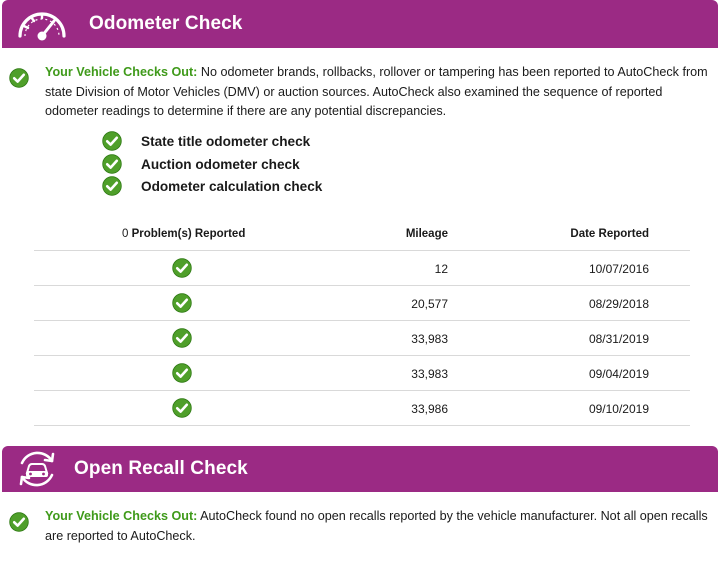  What do you see at coordinates (609, 234) in the screenshot?
I see `date-header: Date Reported` at bounding box center [609, 234].